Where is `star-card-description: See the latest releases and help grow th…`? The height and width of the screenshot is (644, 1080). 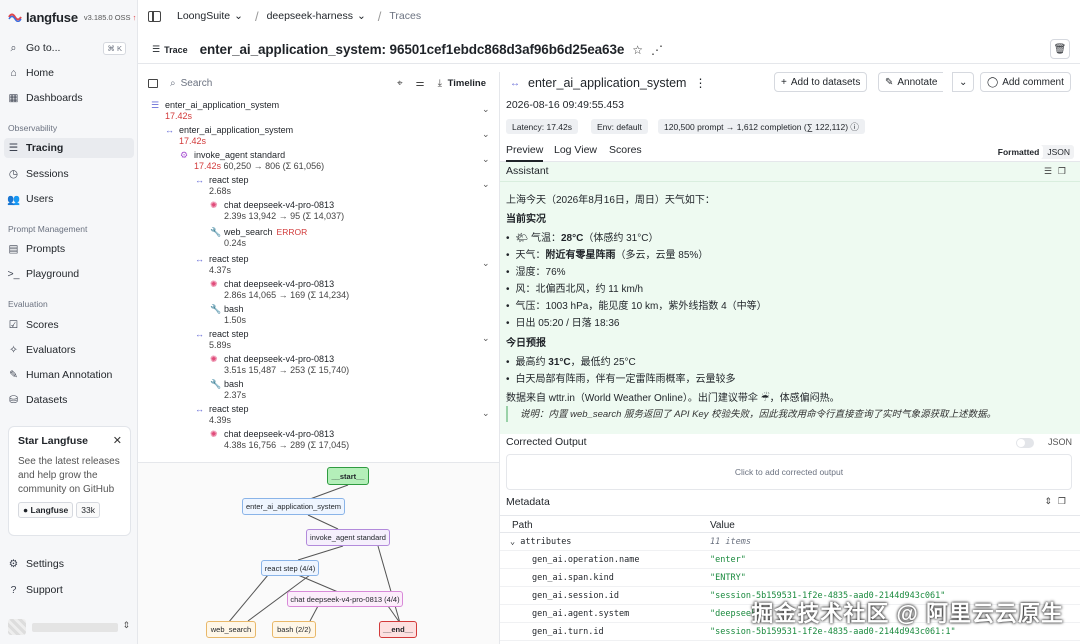 star-card-description: See the latest releases and help grow th… is located at coordinates (69, 475).